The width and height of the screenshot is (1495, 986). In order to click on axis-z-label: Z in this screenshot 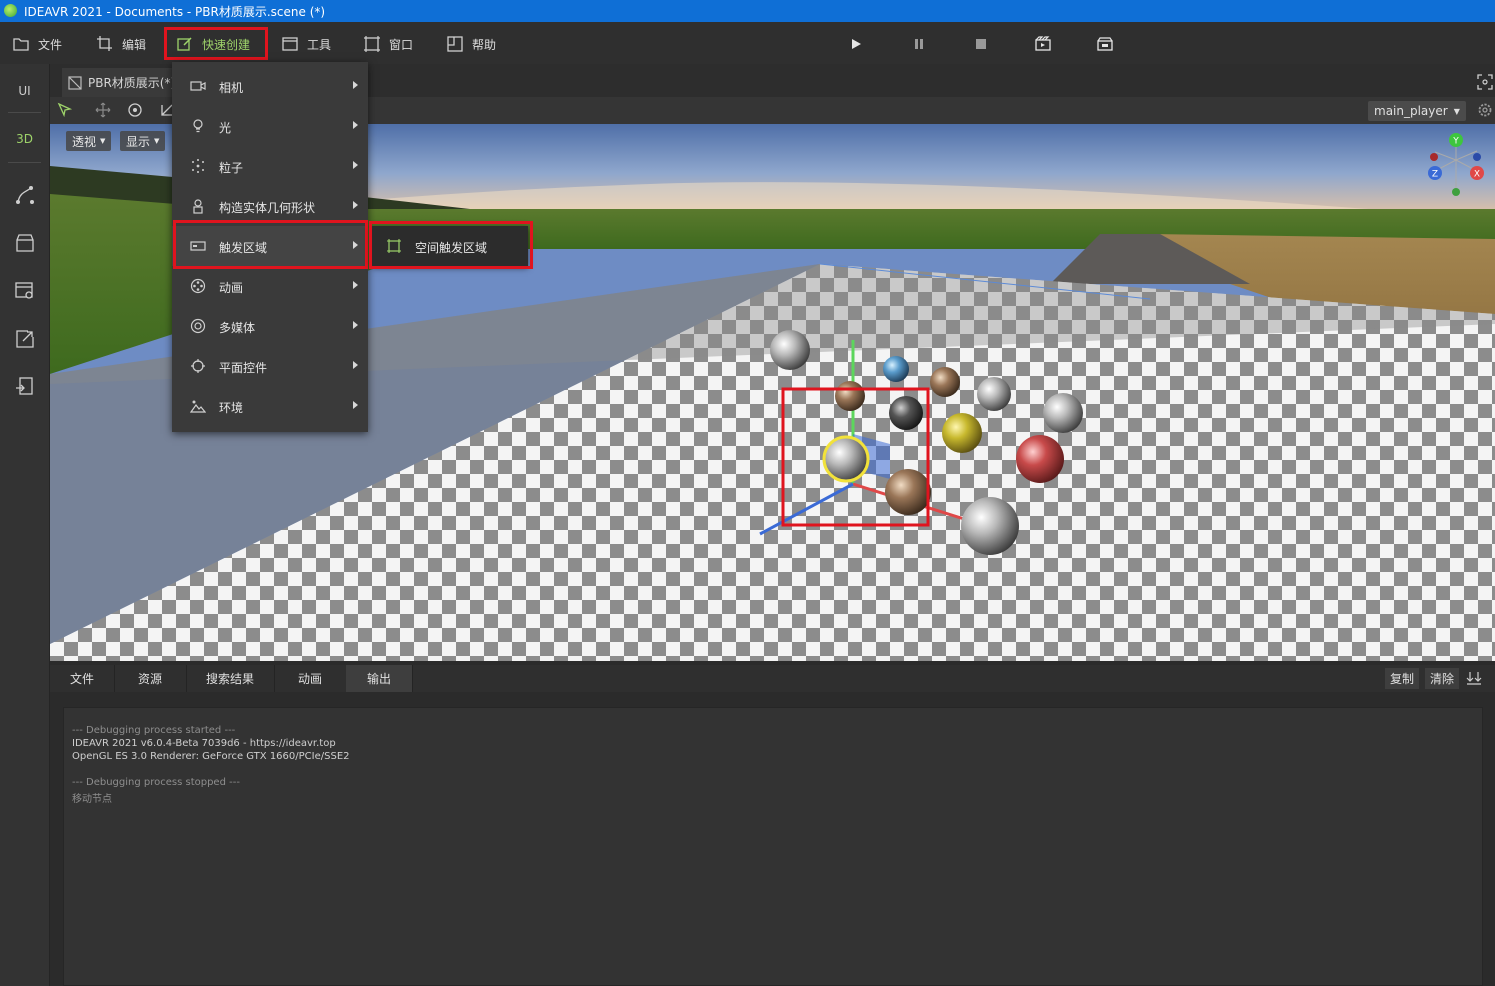, I will do `click(1435, 175)`.